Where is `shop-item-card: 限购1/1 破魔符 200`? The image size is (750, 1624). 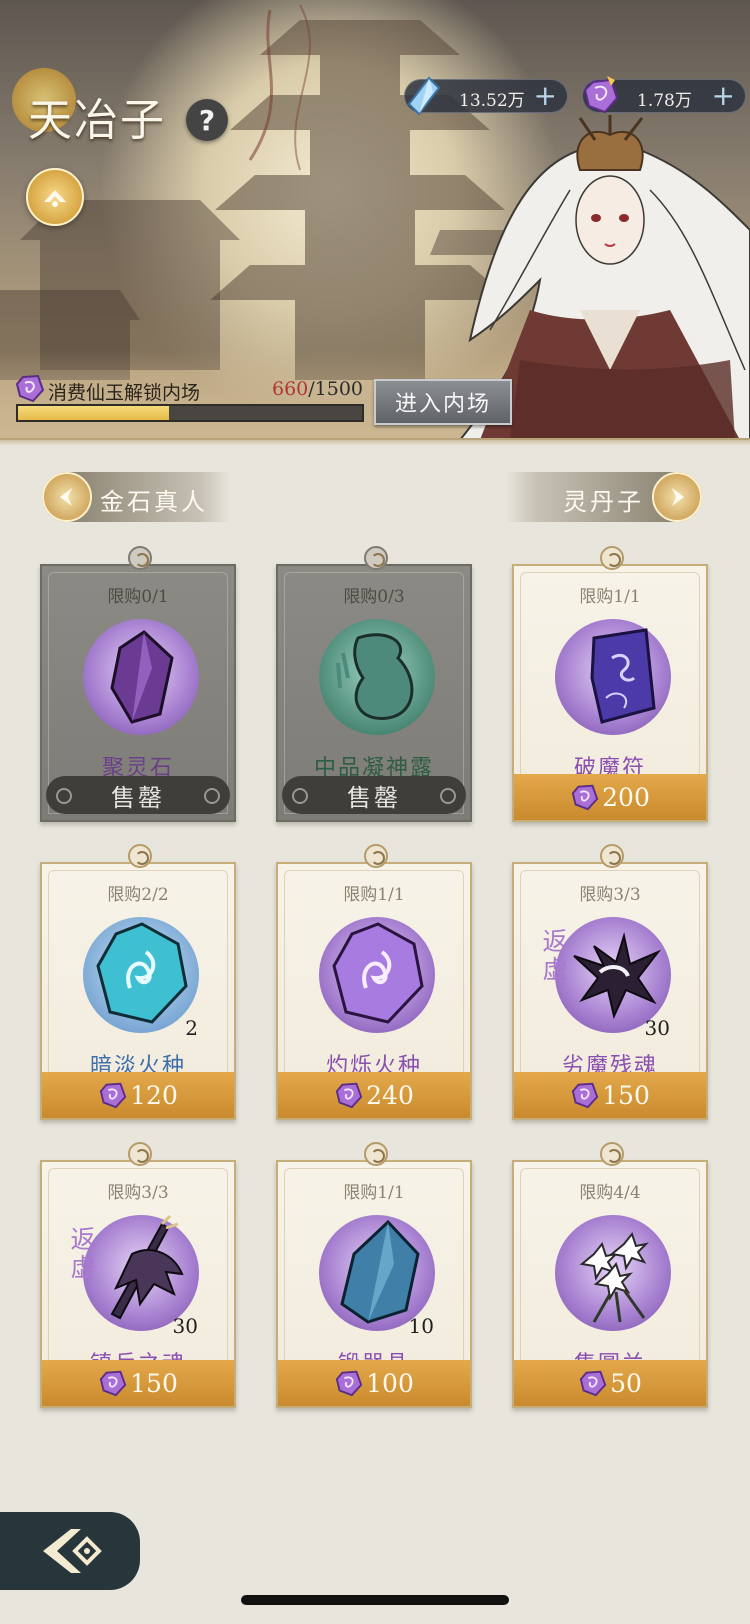
shop-item-card: 限购1/1 破魔符 200 is located at coordinates (610, 684).